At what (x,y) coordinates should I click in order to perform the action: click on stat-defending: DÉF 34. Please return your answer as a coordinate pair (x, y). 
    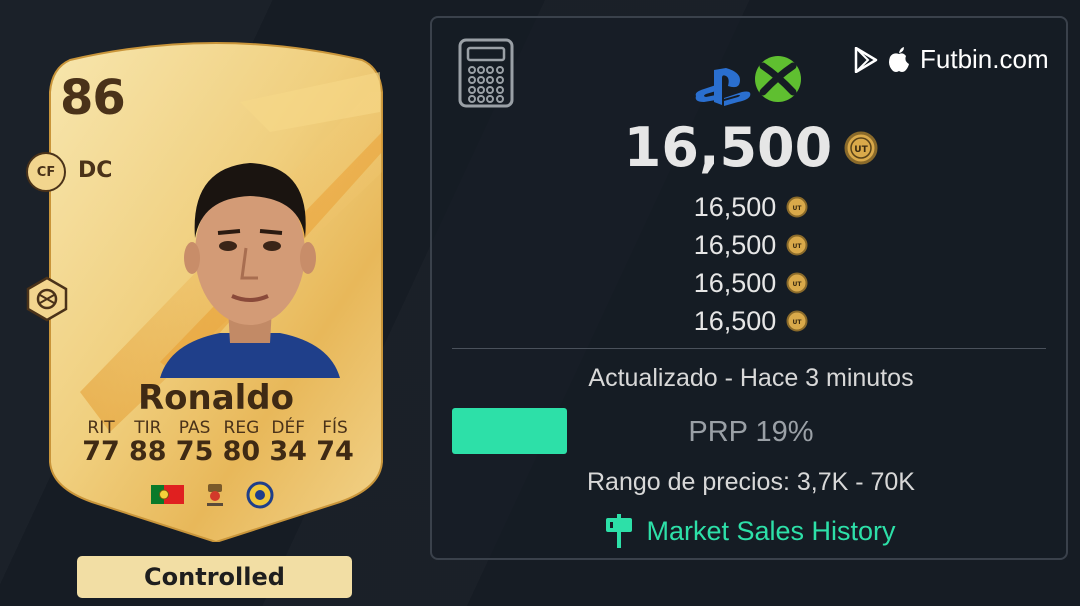
    Looking at the image, I should click on (288, 442).